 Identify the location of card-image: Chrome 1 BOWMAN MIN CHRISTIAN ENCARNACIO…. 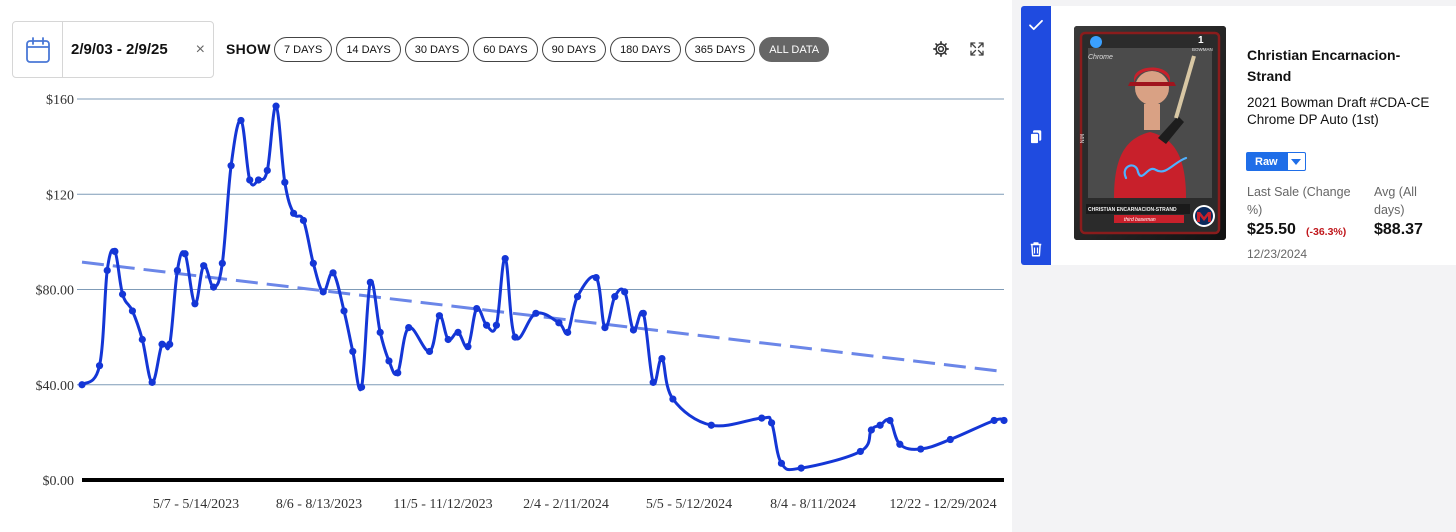
(1150, 133).